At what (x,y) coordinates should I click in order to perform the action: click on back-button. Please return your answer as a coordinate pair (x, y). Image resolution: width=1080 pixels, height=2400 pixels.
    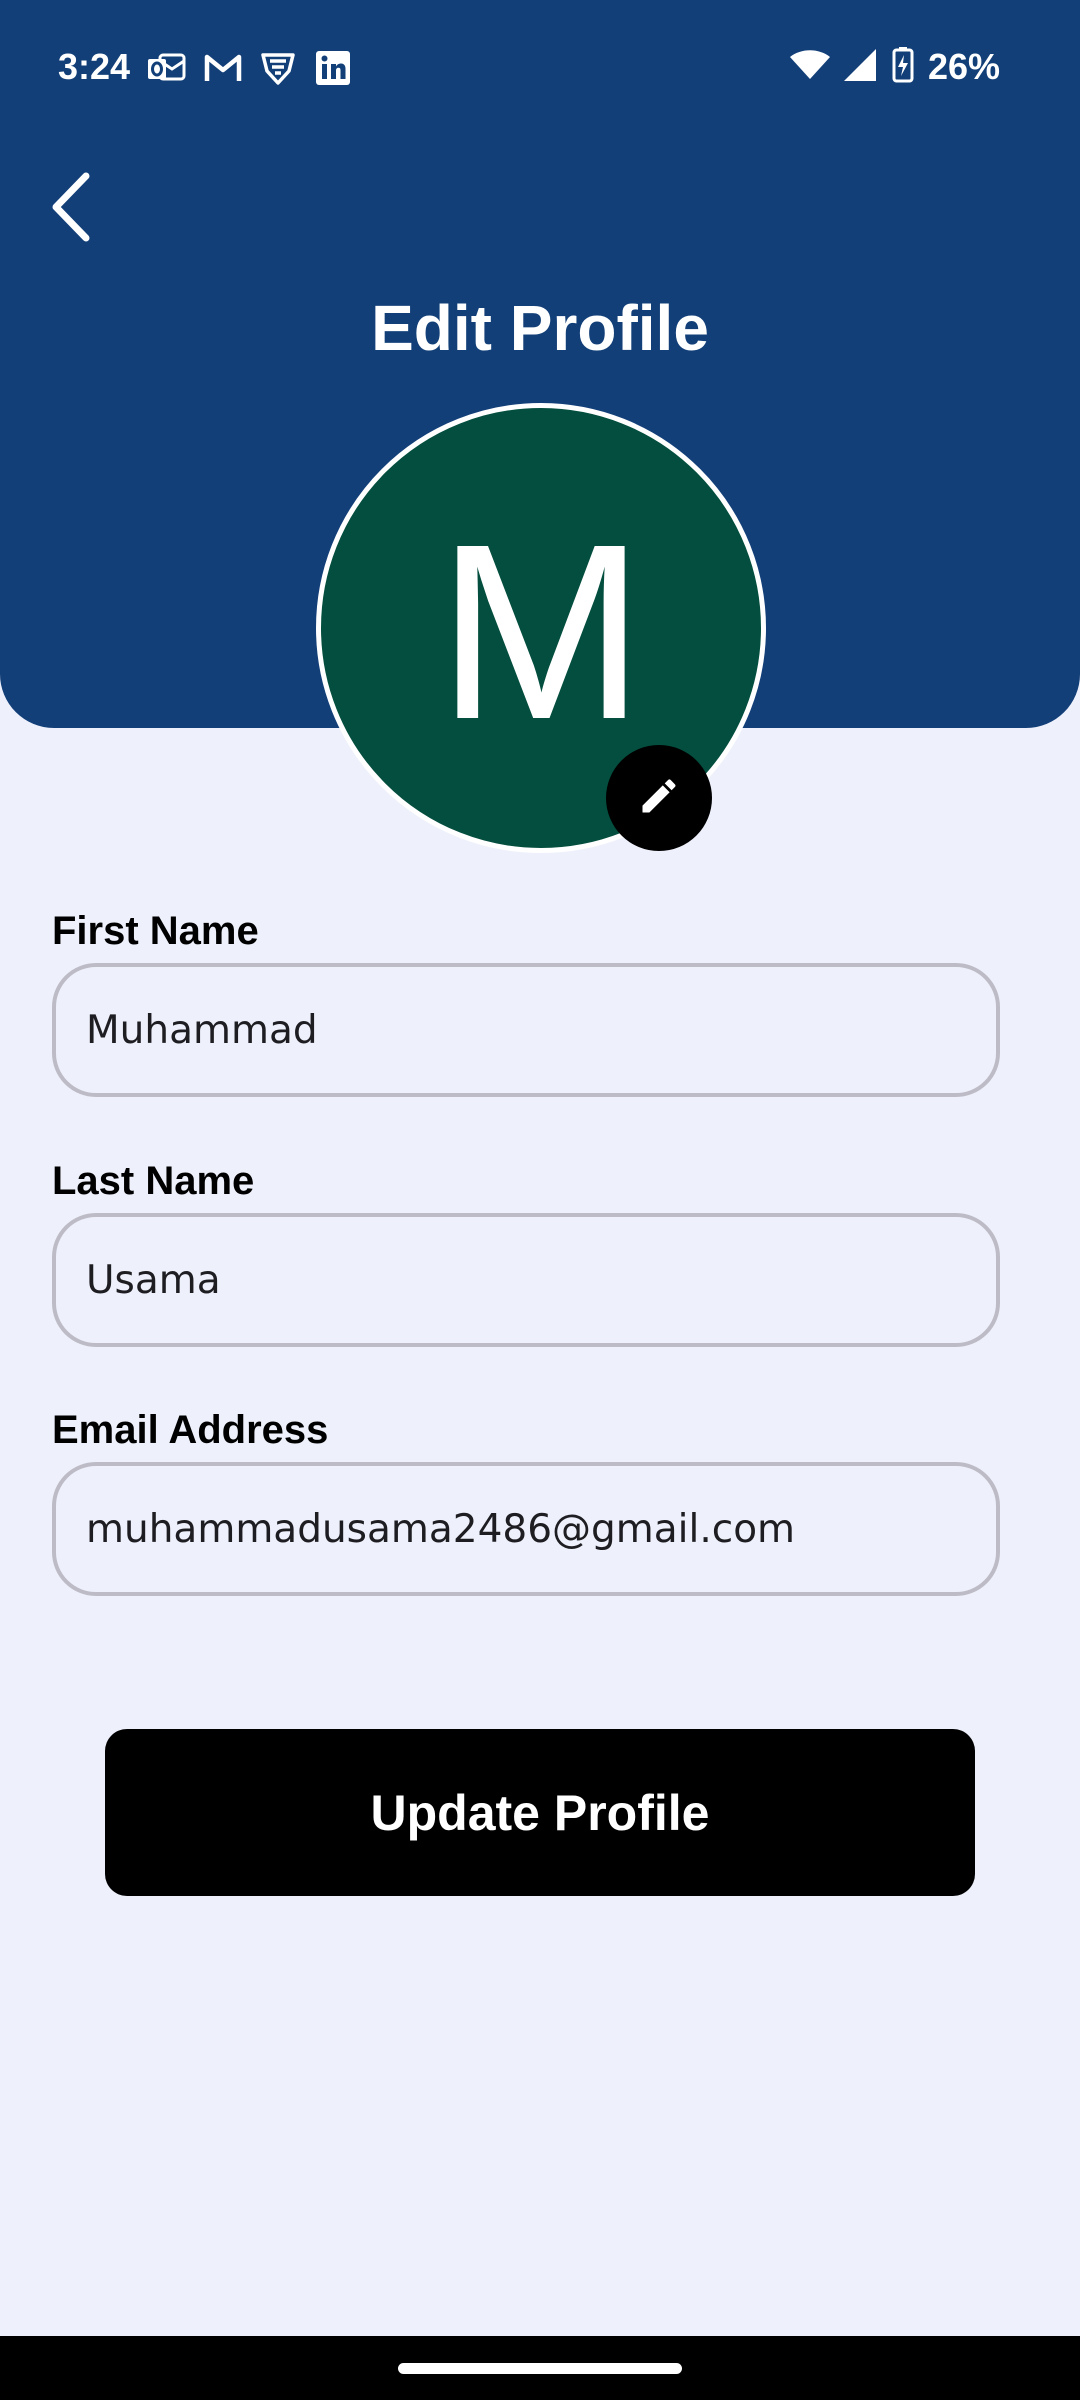
    Looking at the image, I should click on (70, 209).